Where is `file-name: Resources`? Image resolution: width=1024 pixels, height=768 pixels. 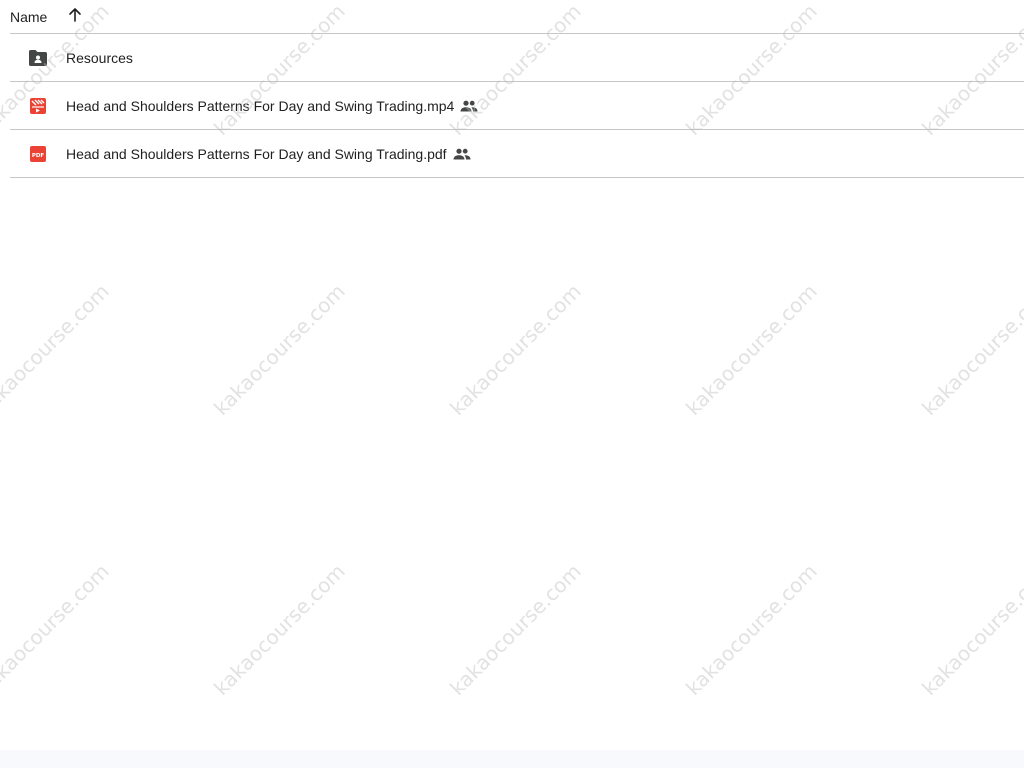 file-name: Resources is located at coordinates (99, 57).